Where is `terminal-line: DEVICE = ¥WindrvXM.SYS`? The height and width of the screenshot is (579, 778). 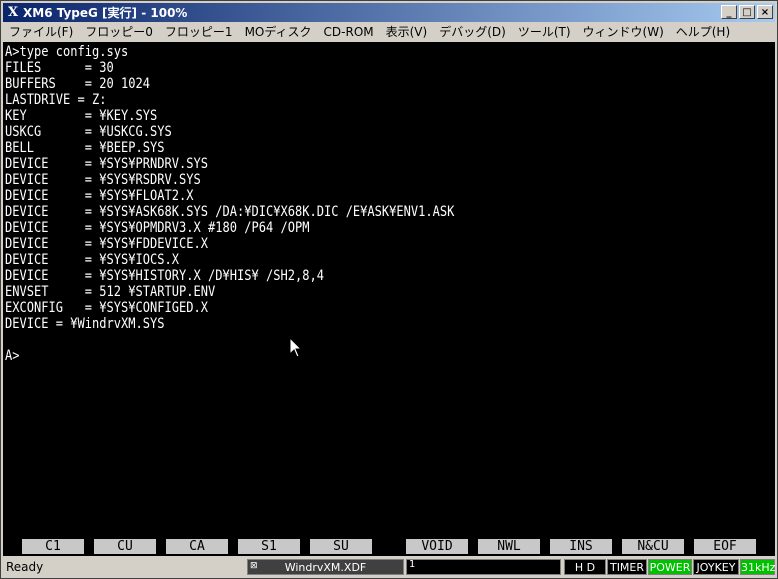
terminal-line: DEVICE = ¥WindrvXM.SYS is located at coordinates (85, 324).